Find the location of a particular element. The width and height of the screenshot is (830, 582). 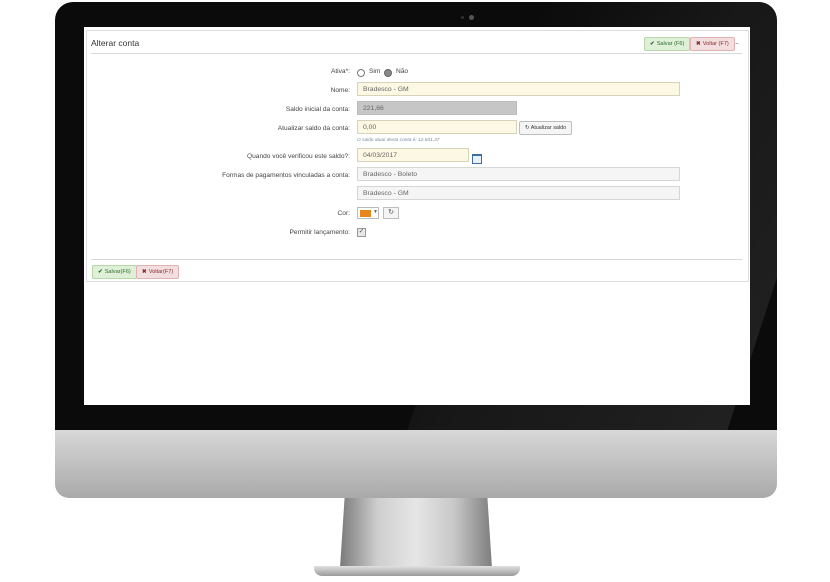

ativa-nao-radio is located at coordinates (388, 73).